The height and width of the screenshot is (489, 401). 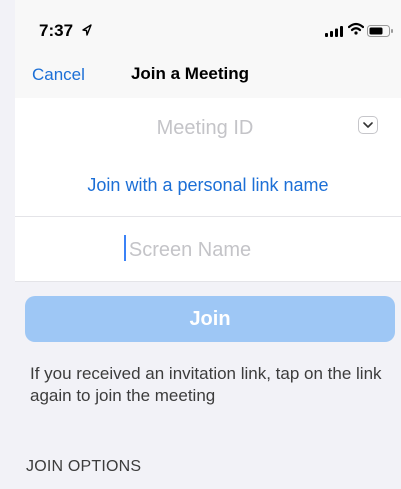 What do you see at coordinates (56, 30) in the screenshot?
I see `status-time: 7:37` at bounding box center [56, 30].